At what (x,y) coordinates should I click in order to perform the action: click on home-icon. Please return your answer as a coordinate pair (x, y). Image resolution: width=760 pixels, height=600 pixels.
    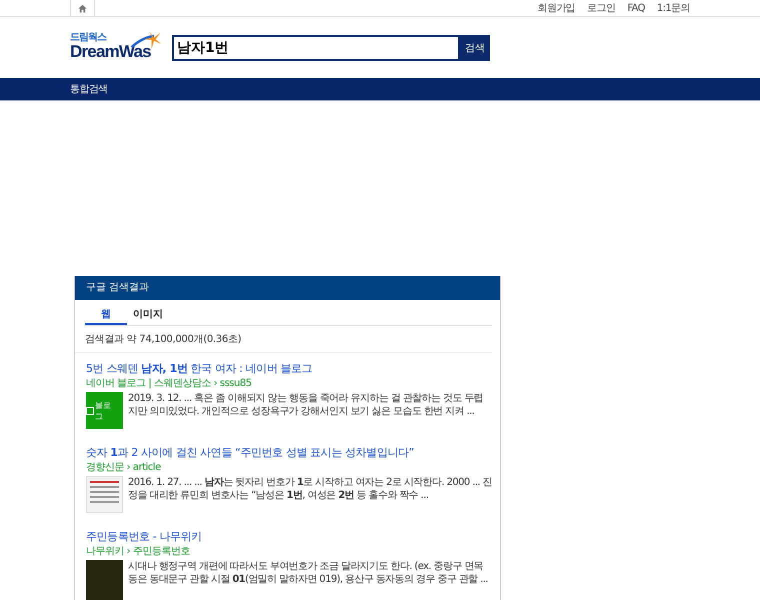
    Looking at the image, I should click on (82, 8).